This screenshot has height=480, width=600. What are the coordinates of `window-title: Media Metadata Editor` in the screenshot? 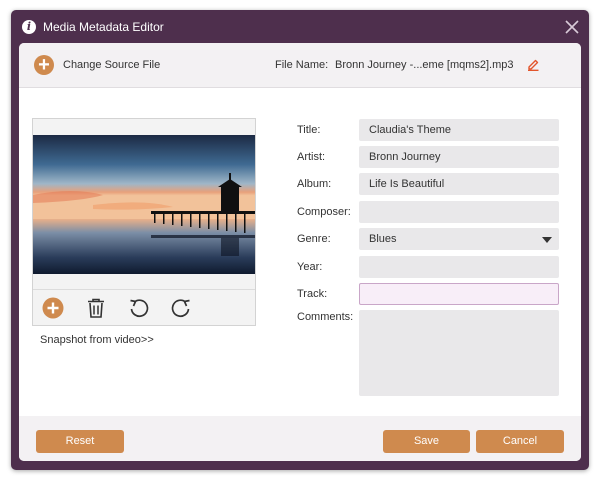 It's located at (103, 27).